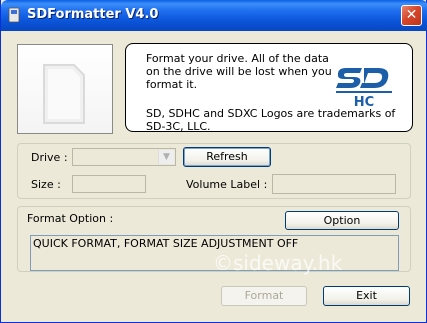 The height and width of the screenshot is (323, 427). I want to click on sd-card-icon, so click(64, 94).